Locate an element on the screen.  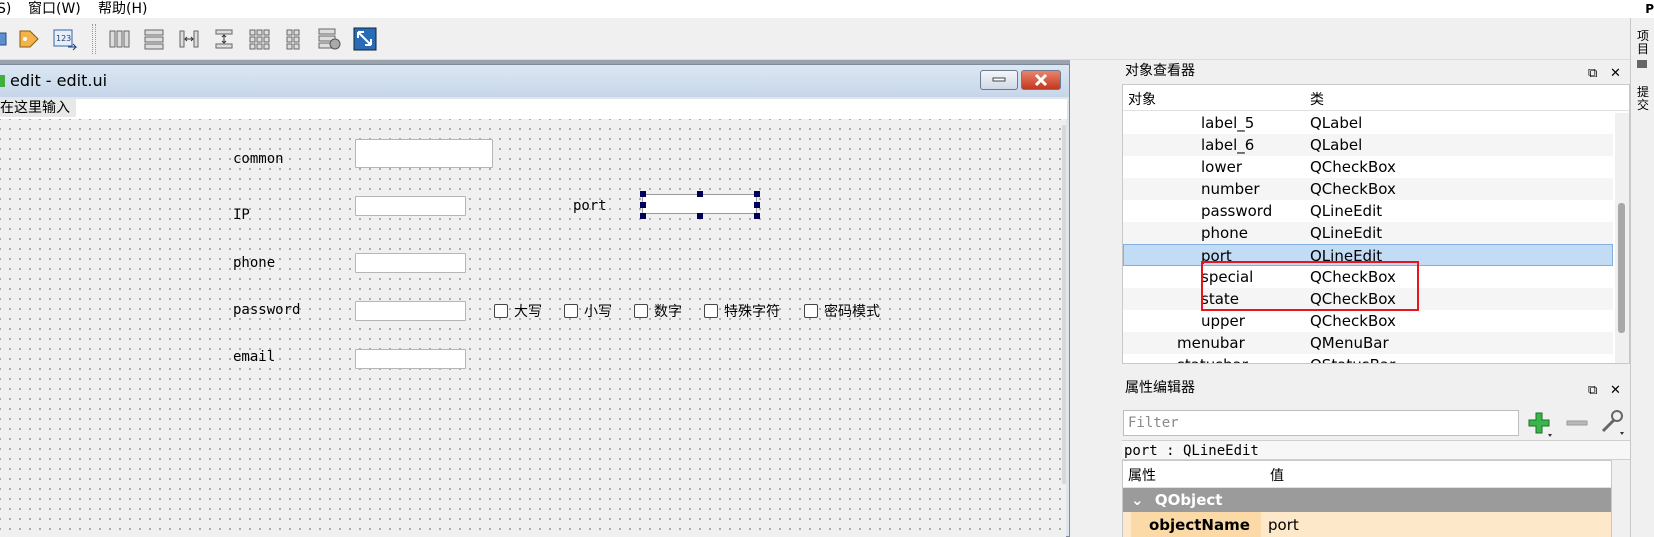
object-tree-header: 对象 类 is located at coordinates (1376, 98).